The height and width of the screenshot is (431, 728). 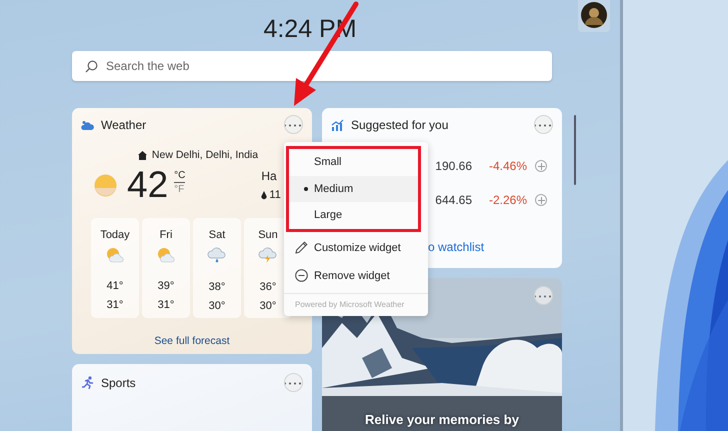 I want to click on runner-icon, so click(x=87, y=382).